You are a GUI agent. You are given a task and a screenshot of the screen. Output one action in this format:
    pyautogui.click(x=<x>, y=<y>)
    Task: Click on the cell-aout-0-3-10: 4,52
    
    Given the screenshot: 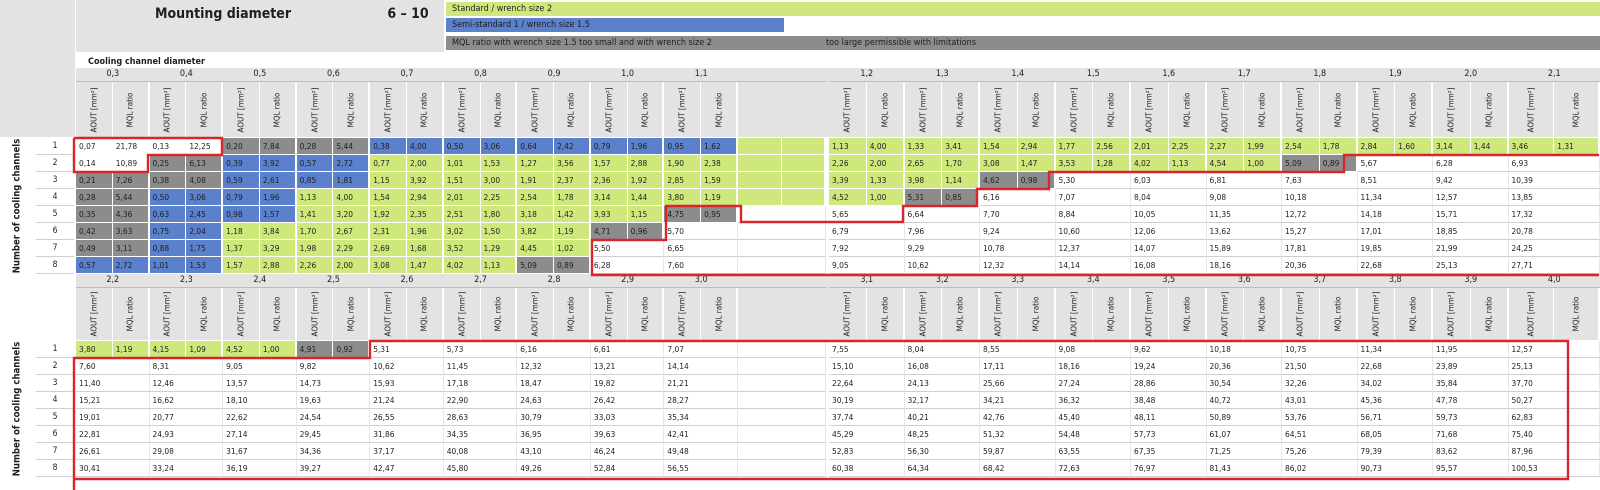 What is the action you would take?
    pyautogui.click(x=848, y=197)
    